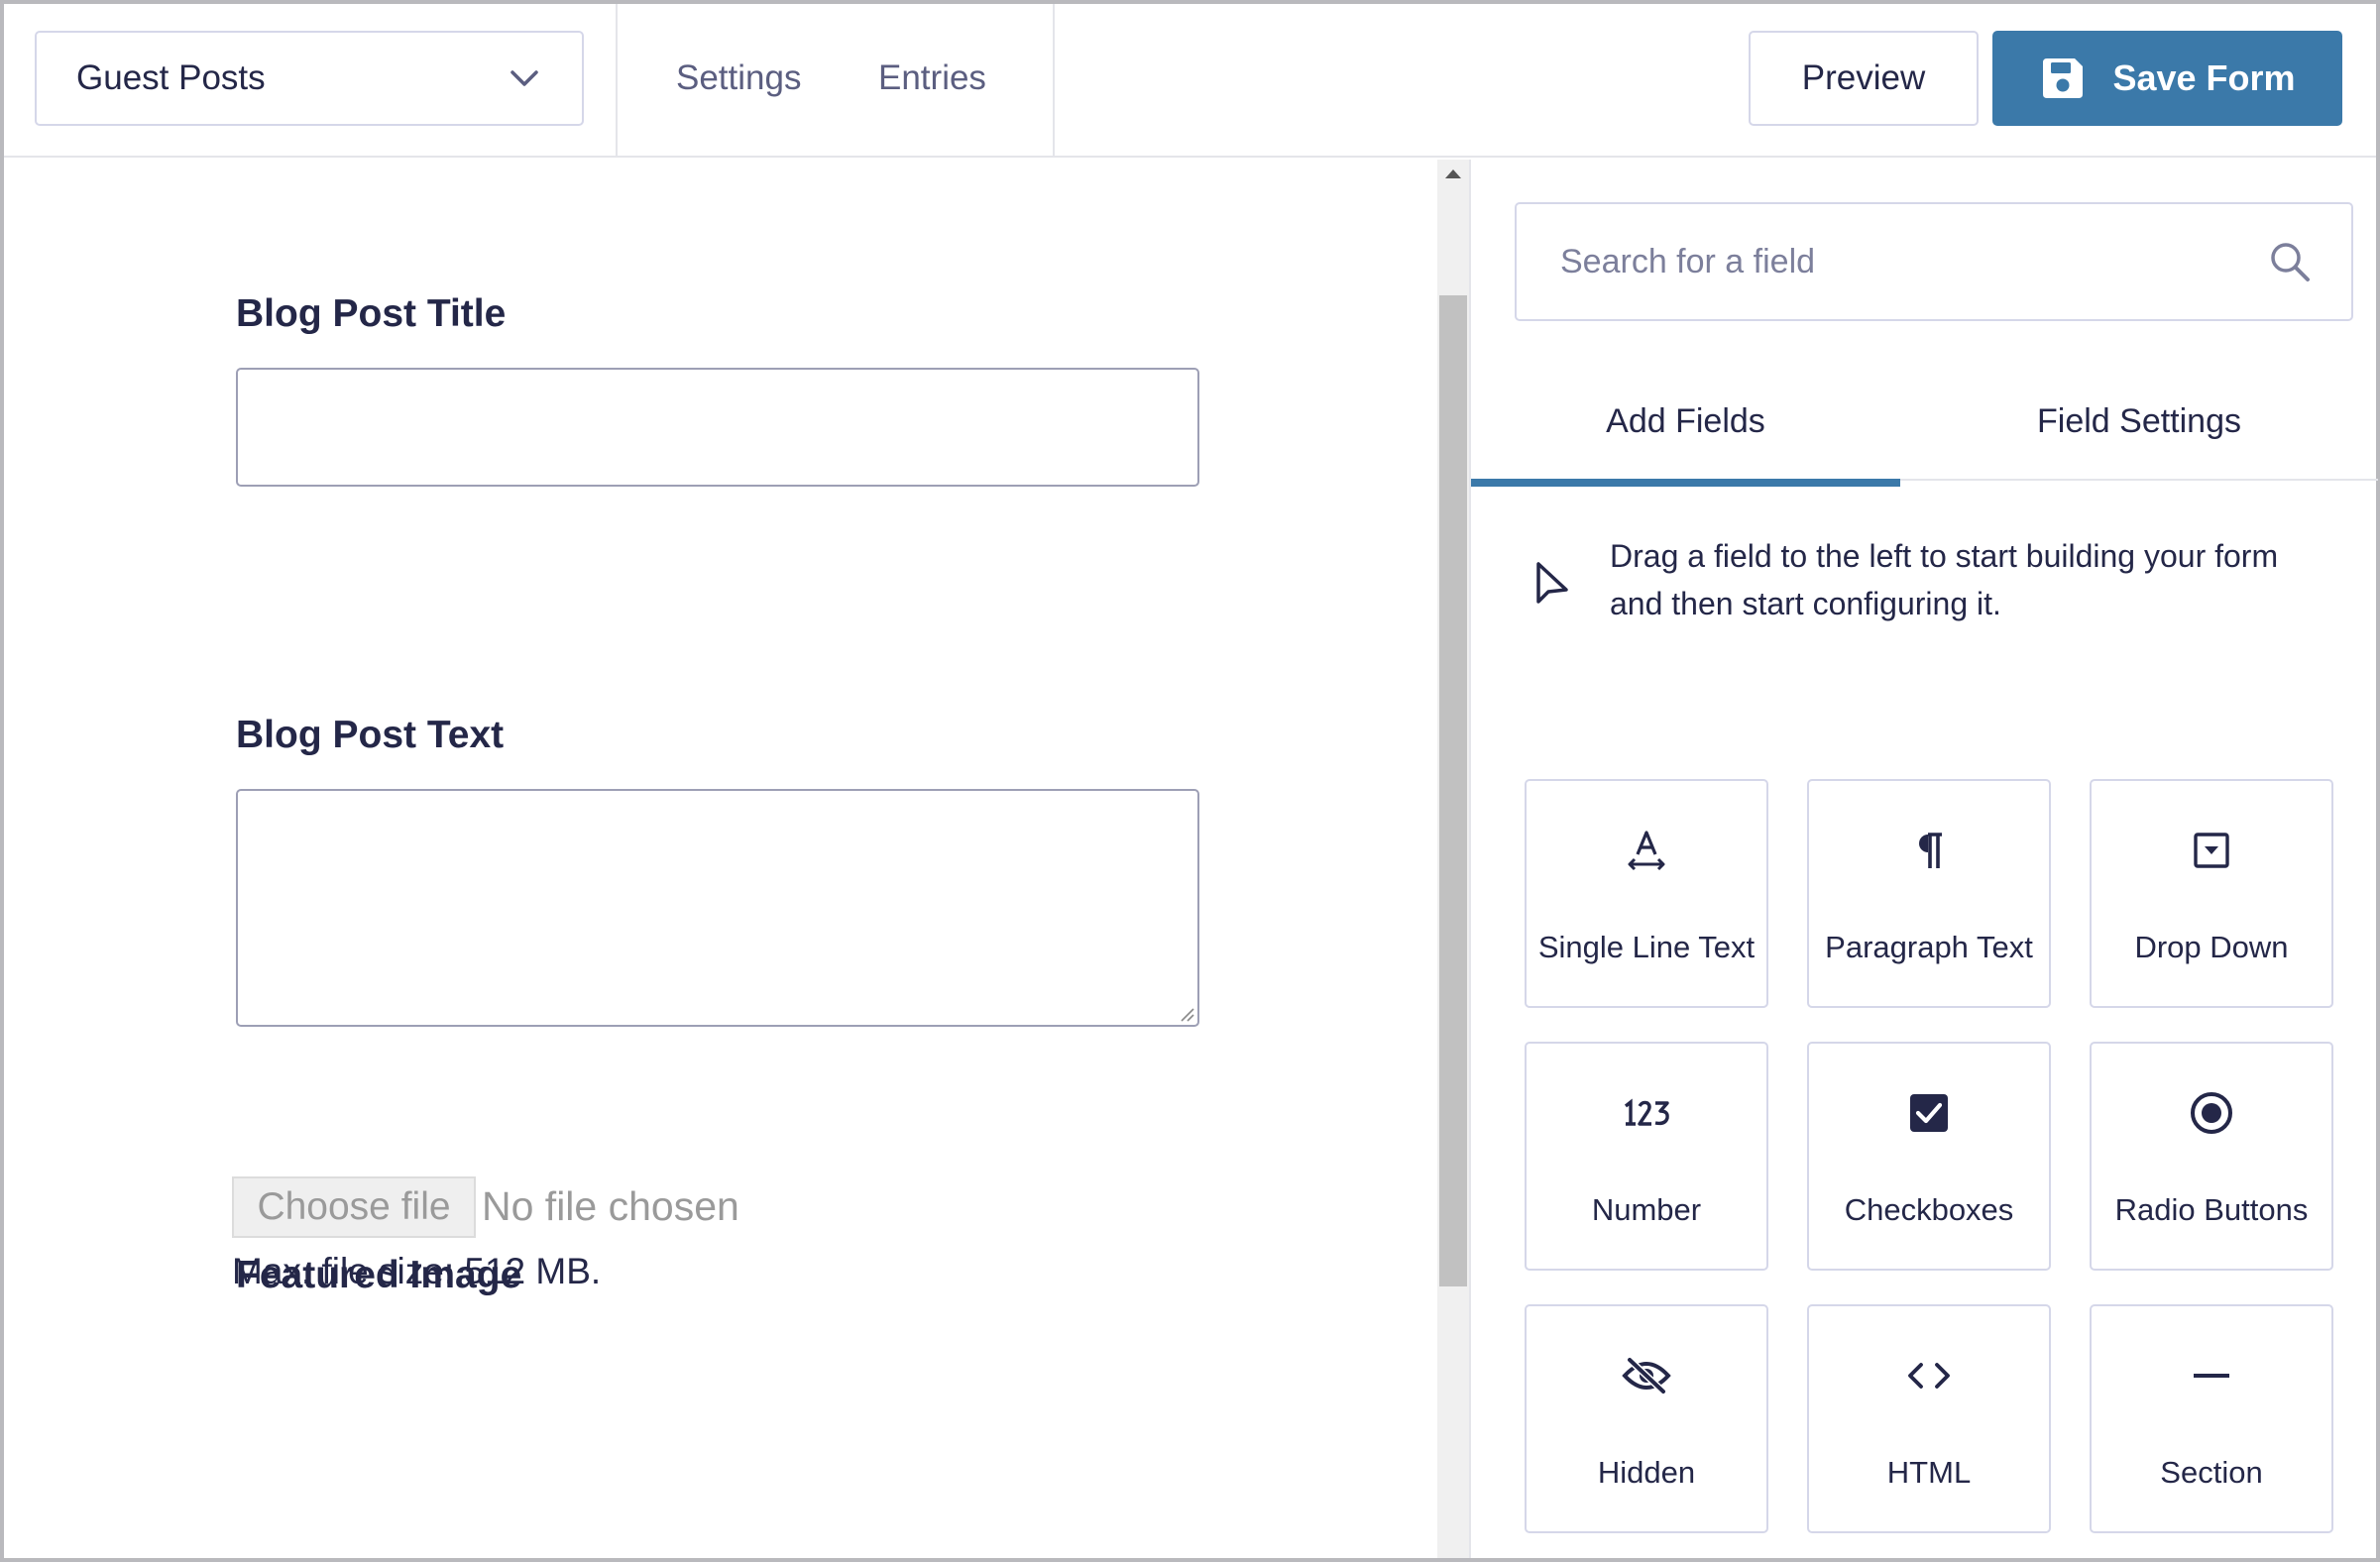 Image resolution: width=2380 pixels, height=1562 pixels. Describe the element at coordinates (2290, 261) in the screenshot. I see `search-icon` at that location.